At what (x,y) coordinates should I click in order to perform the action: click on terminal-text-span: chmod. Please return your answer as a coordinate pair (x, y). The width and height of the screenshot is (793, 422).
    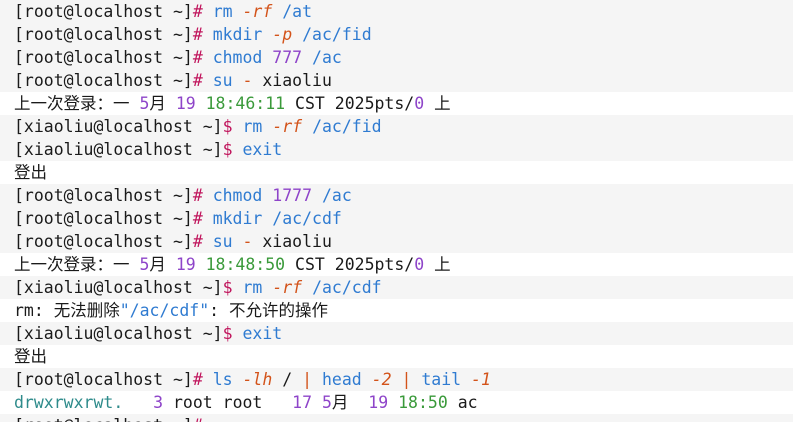
    Looking at the image, I should click on (242, 57).